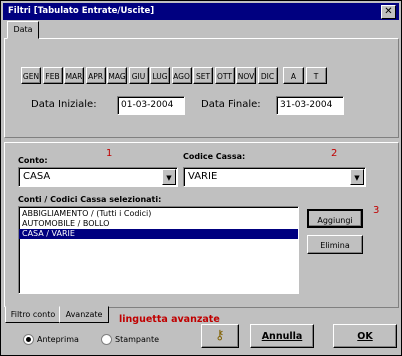 The width and height of the screenshot is (402, 356). I want to click on tab-avanzate-label: Avanzate, so click(84, 314).